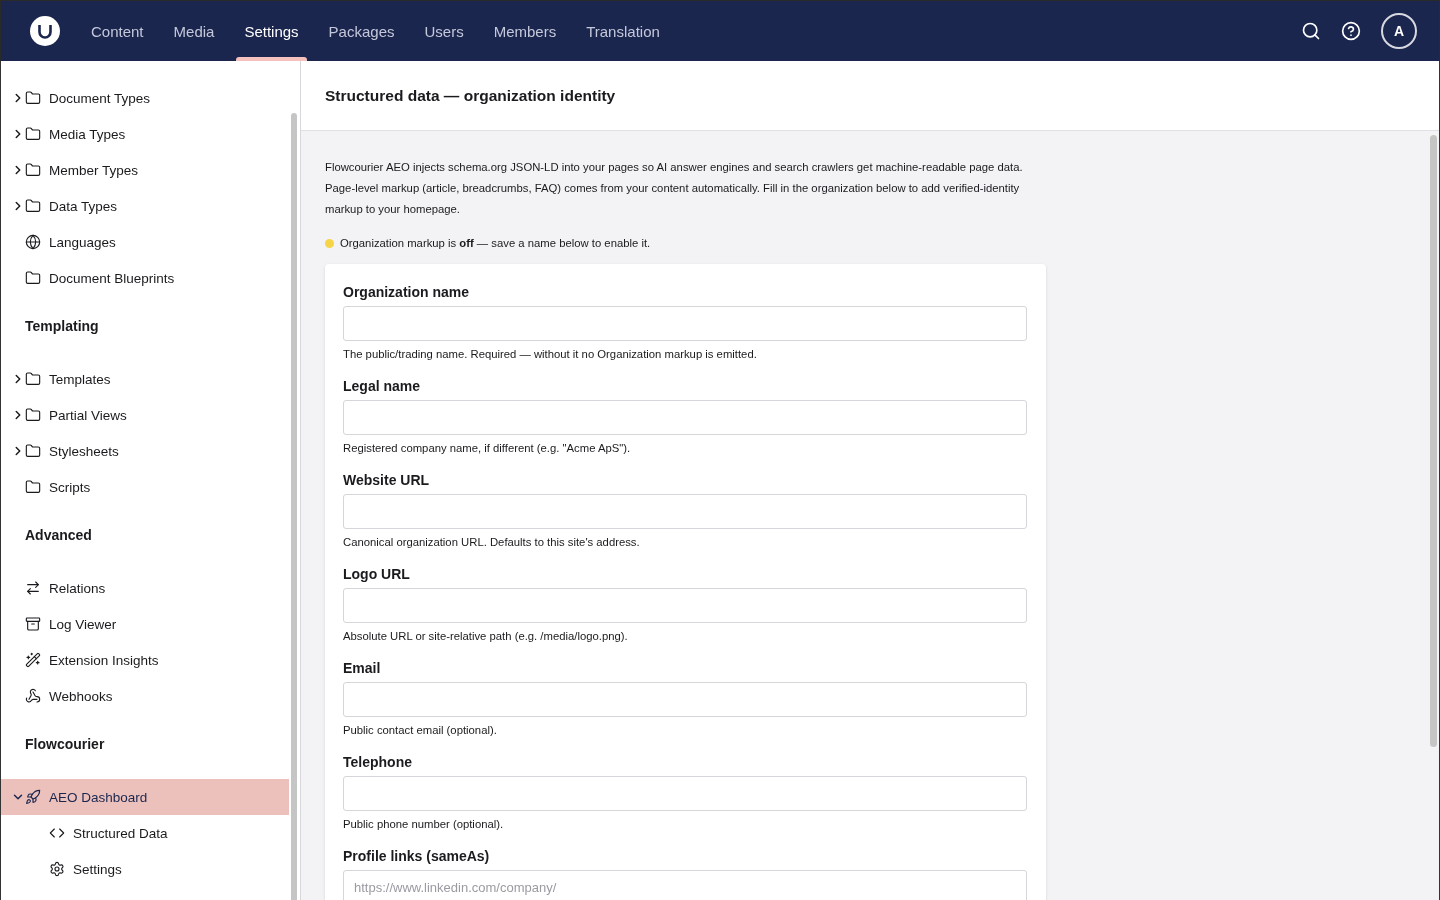  Describe the element at coordinates (145, 797) in the screenshot. I see `sidebar-item: AEO Dashboard` at that location.